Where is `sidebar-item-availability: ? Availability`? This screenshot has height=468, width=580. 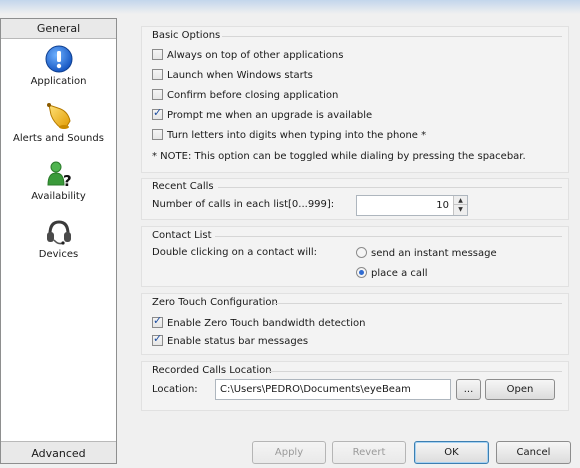 sidebar-item-availability: ? Availability is located at coordinates (58, 180).